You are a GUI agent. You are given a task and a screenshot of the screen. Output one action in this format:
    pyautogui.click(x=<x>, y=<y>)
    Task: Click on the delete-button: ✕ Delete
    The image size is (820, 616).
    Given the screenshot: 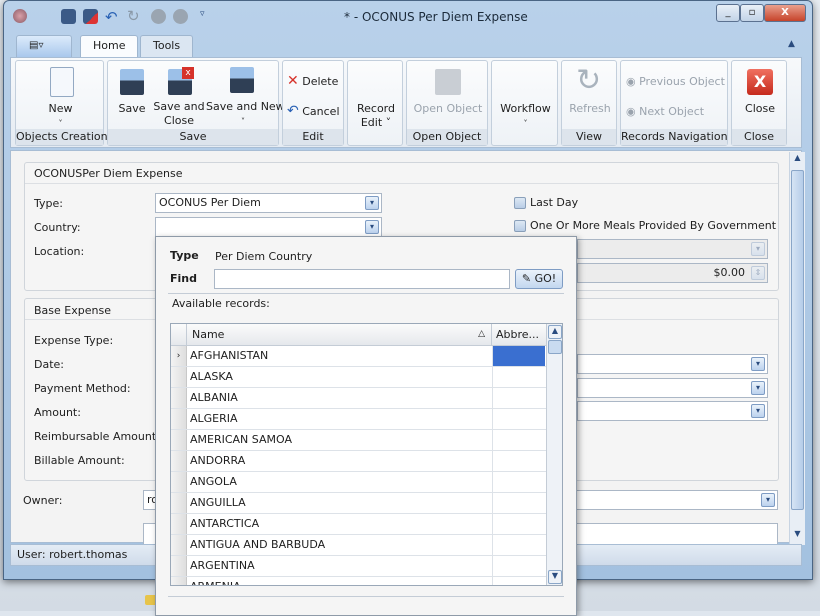 What is the action you would take?
    pyautogui.click(x=312, y=81)
    